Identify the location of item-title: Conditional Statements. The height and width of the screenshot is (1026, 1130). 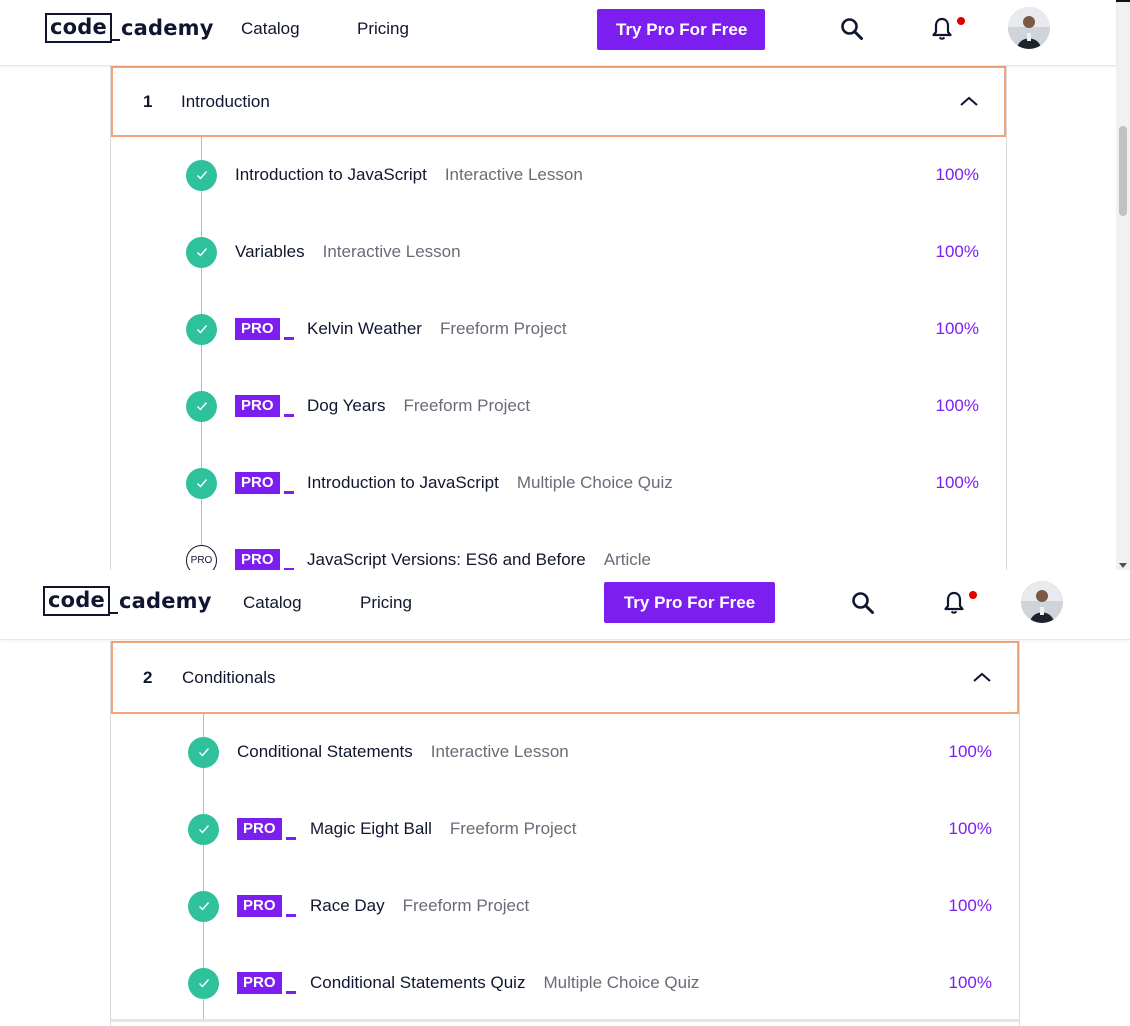
(325, 751).